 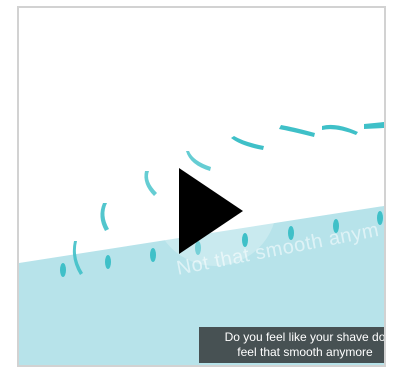 What do you see at coordinates (305, 352) in the screenshot?
I see `caption-line-2: feel that smooth anymore` at bounding box center [305, 352].